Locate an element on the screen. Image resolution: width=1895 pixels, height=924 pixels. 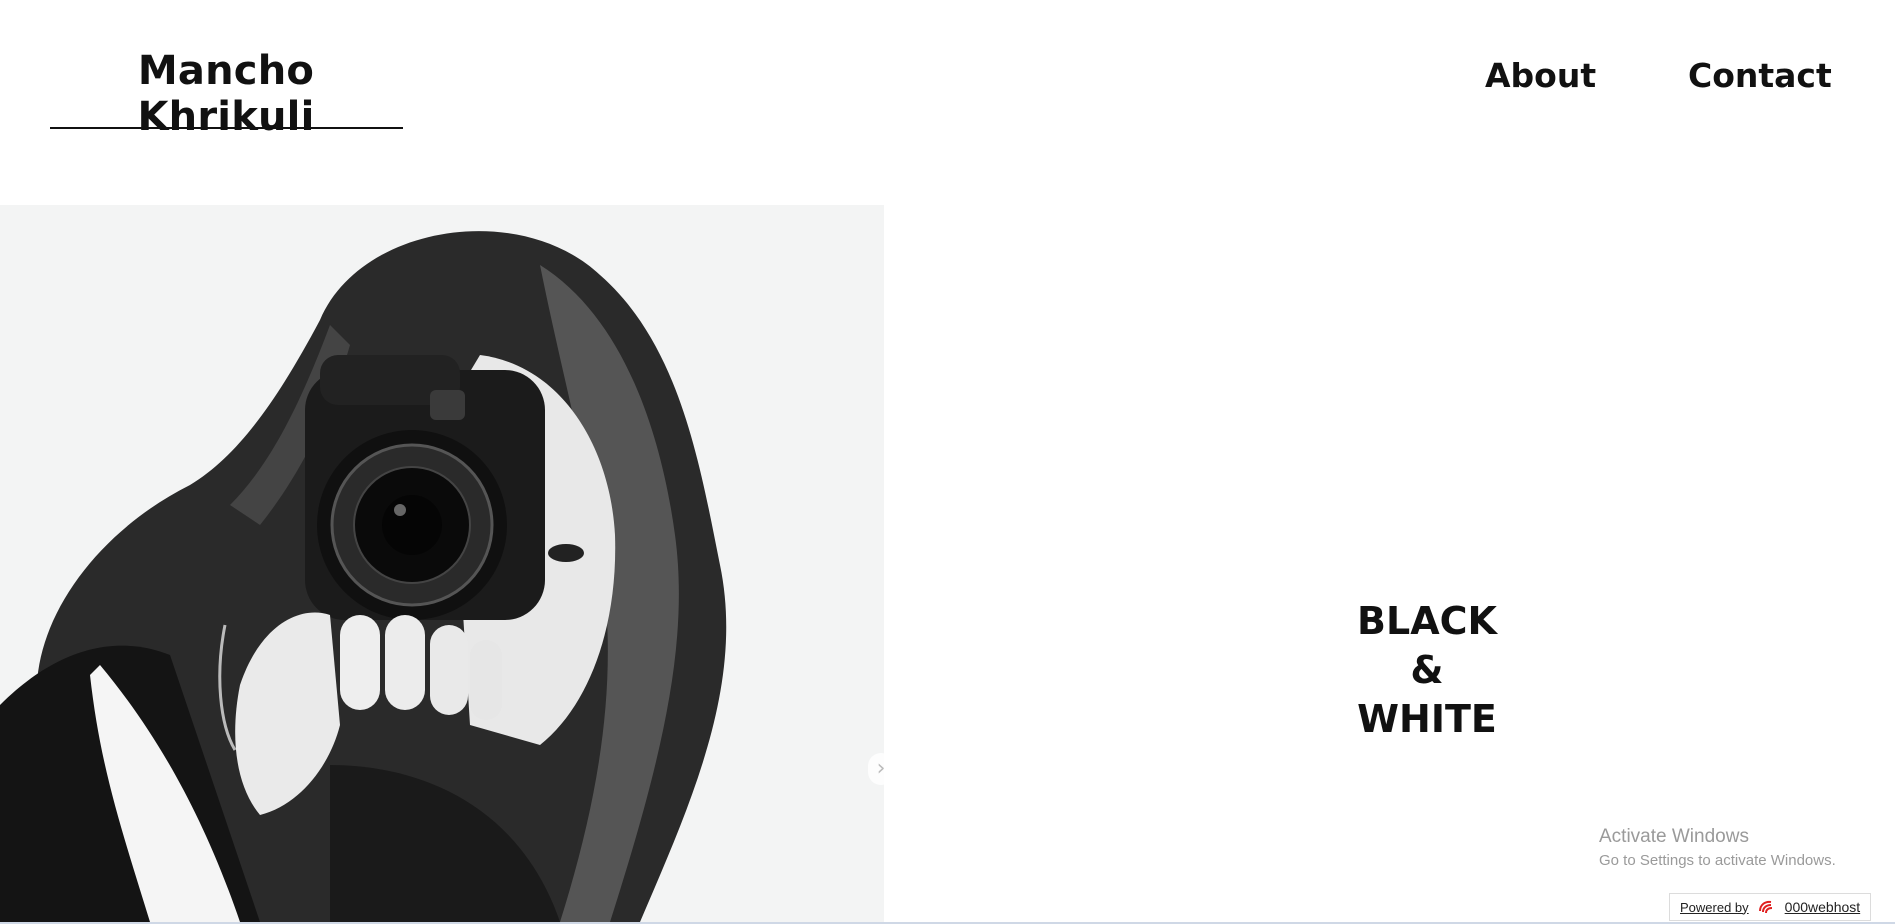
tagline-word-white: WHITE is located at coordinates (1427, 719).